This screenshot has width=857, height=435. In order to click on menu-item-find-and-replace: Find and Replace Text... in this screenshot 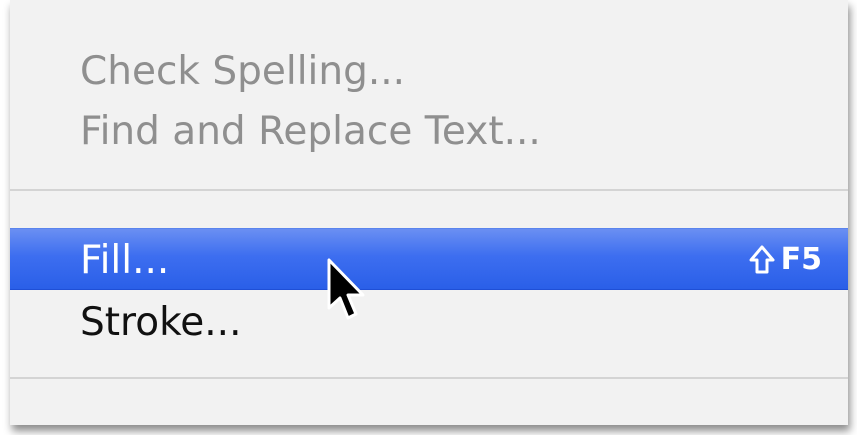, I will do `click(429, 131)`.